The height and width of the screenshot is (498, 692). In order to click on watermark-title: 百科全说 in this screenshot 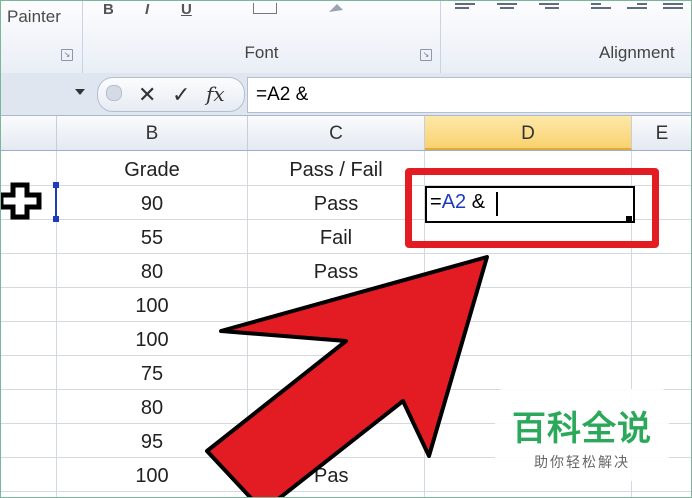, I will do `click(582, 429)`.